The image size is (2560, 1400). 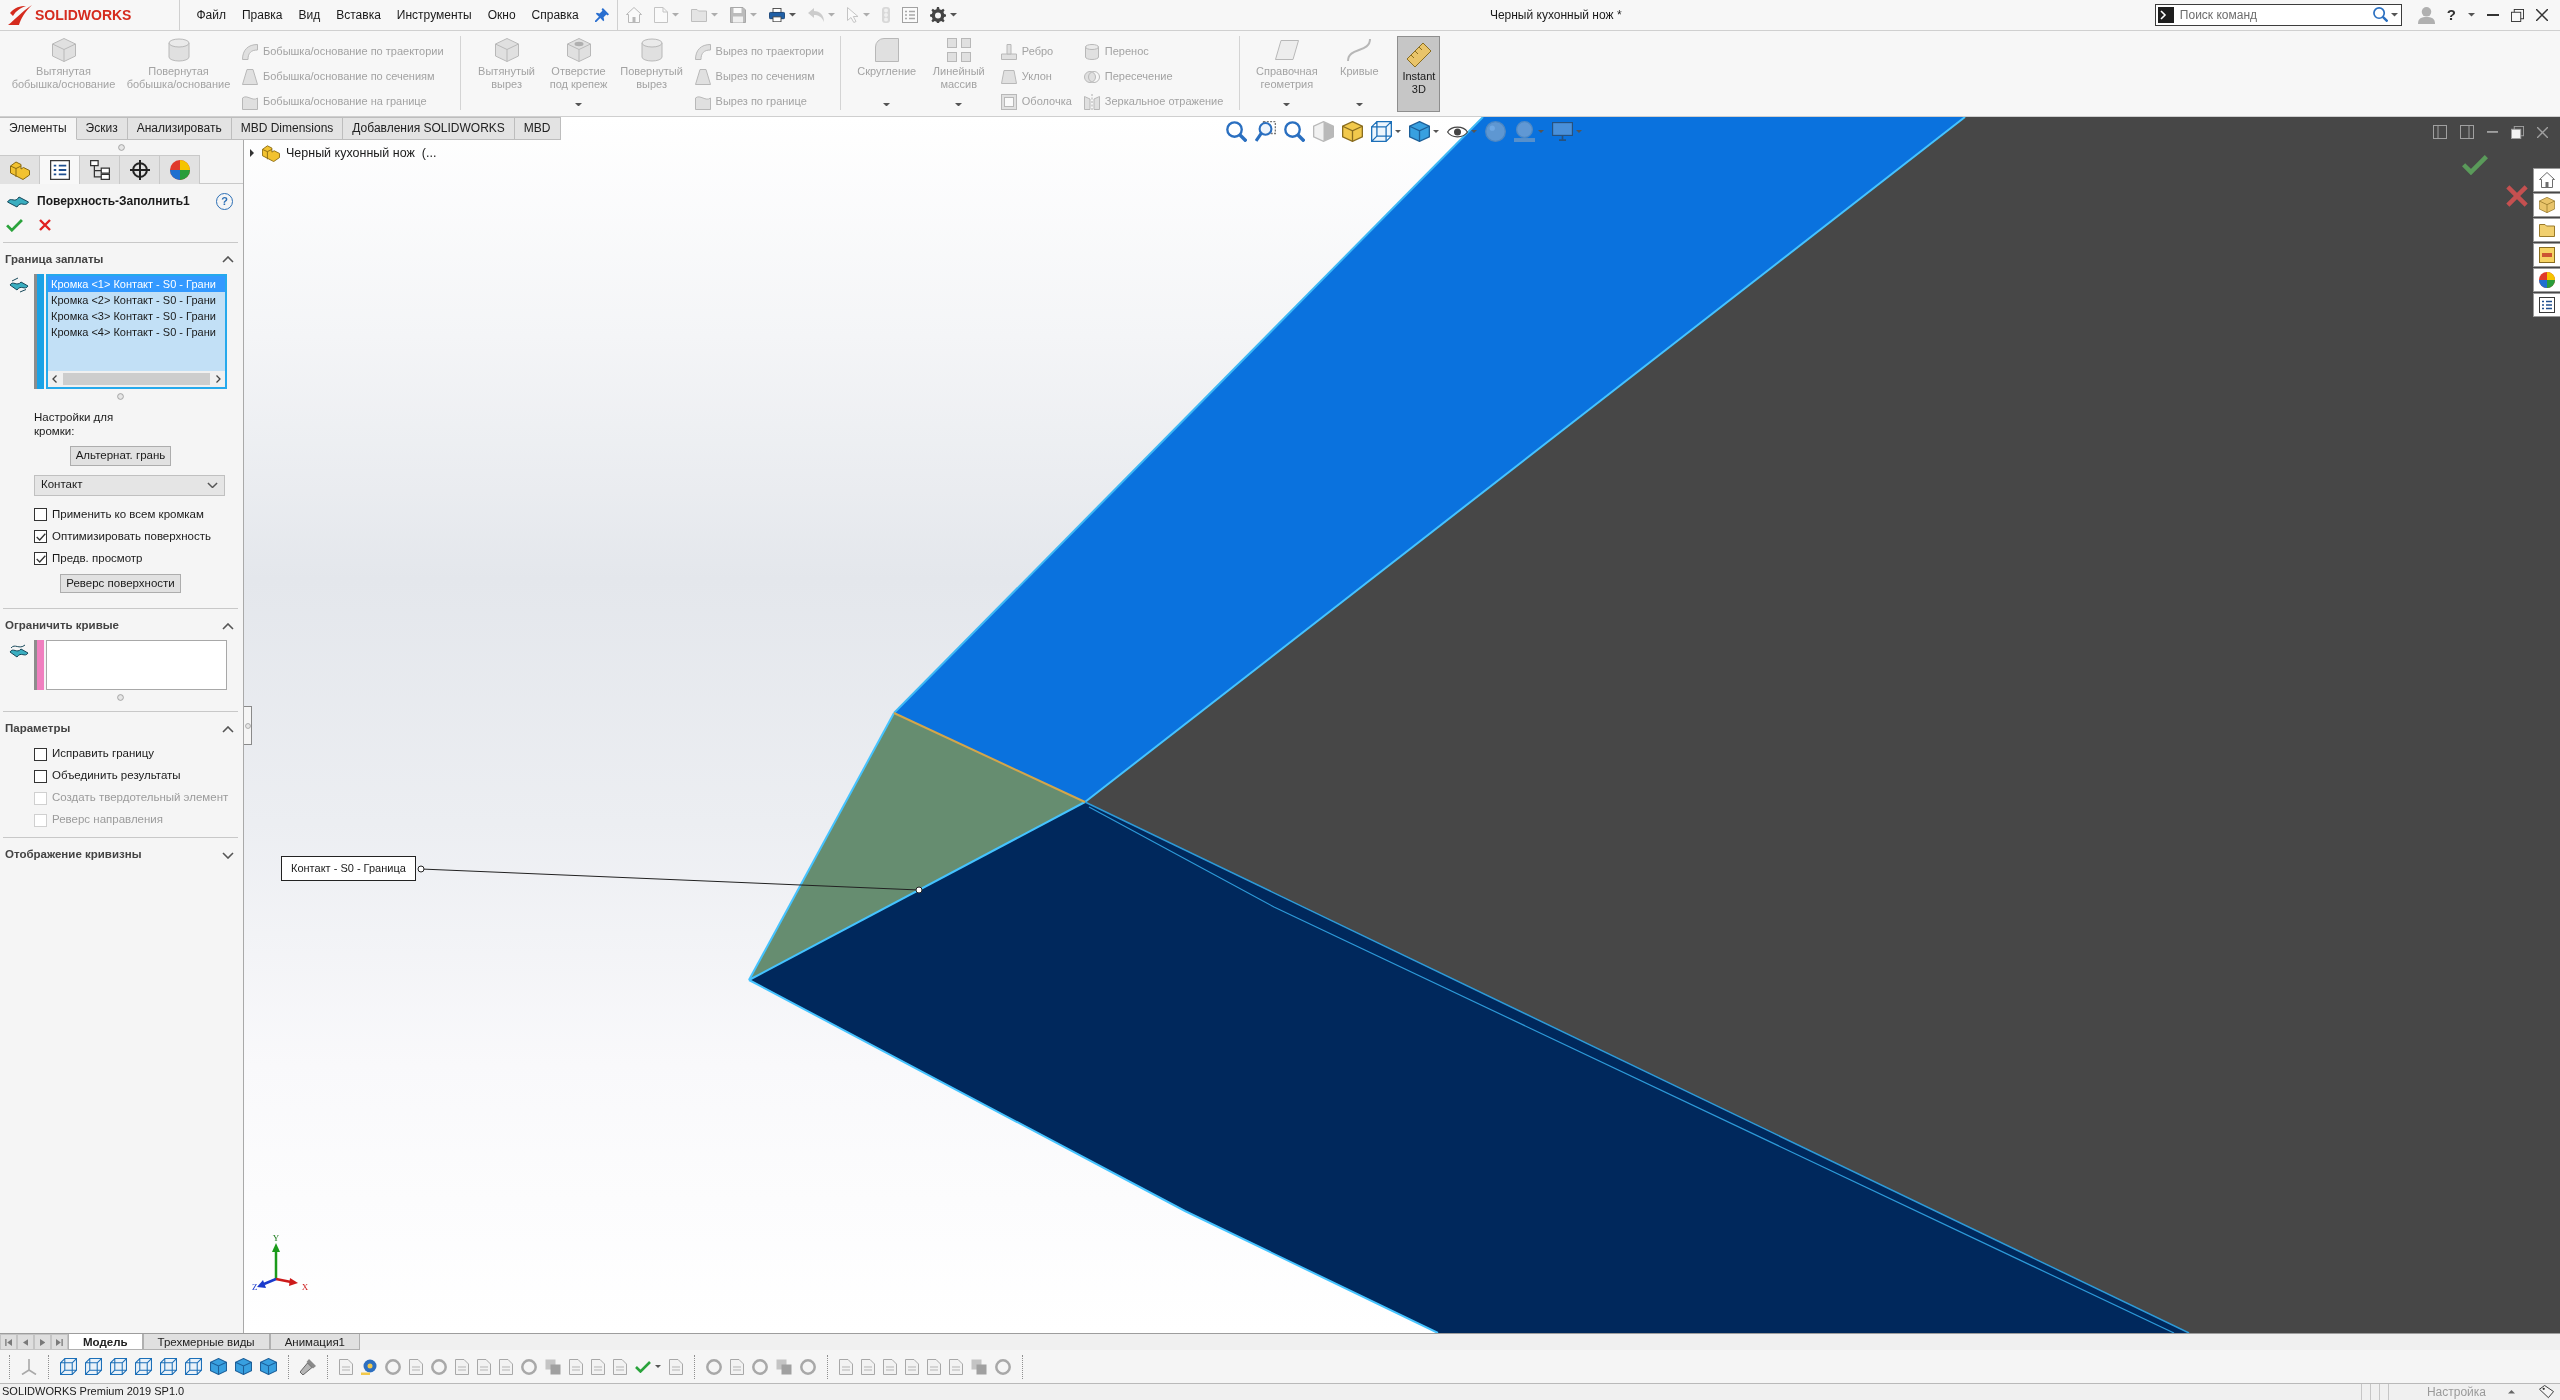 I want to click on surface-wave-icon, so click(x=18, y=651).